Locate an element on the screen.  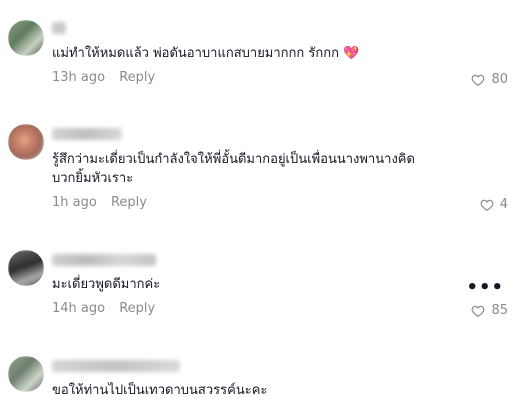
comment-meta: 14h ago Reply is located at coordinates (103, 308).